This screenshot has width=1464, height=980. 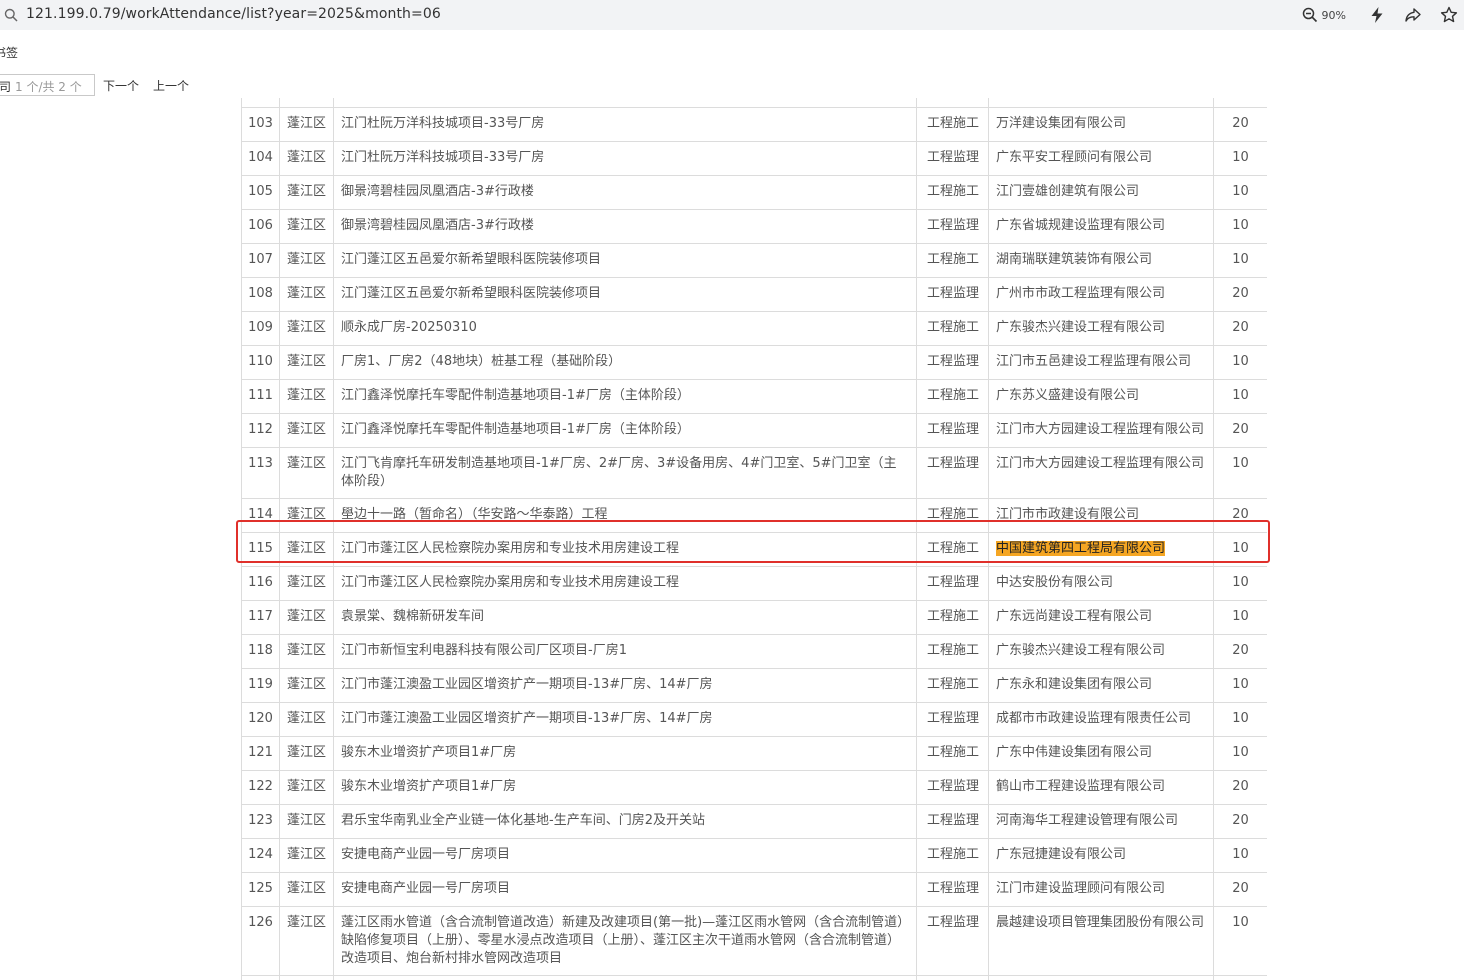 What do you see at coordinates (1377, 15) in the screenshot?
I see `lightning-icon` at bounding box center [1377, 15].